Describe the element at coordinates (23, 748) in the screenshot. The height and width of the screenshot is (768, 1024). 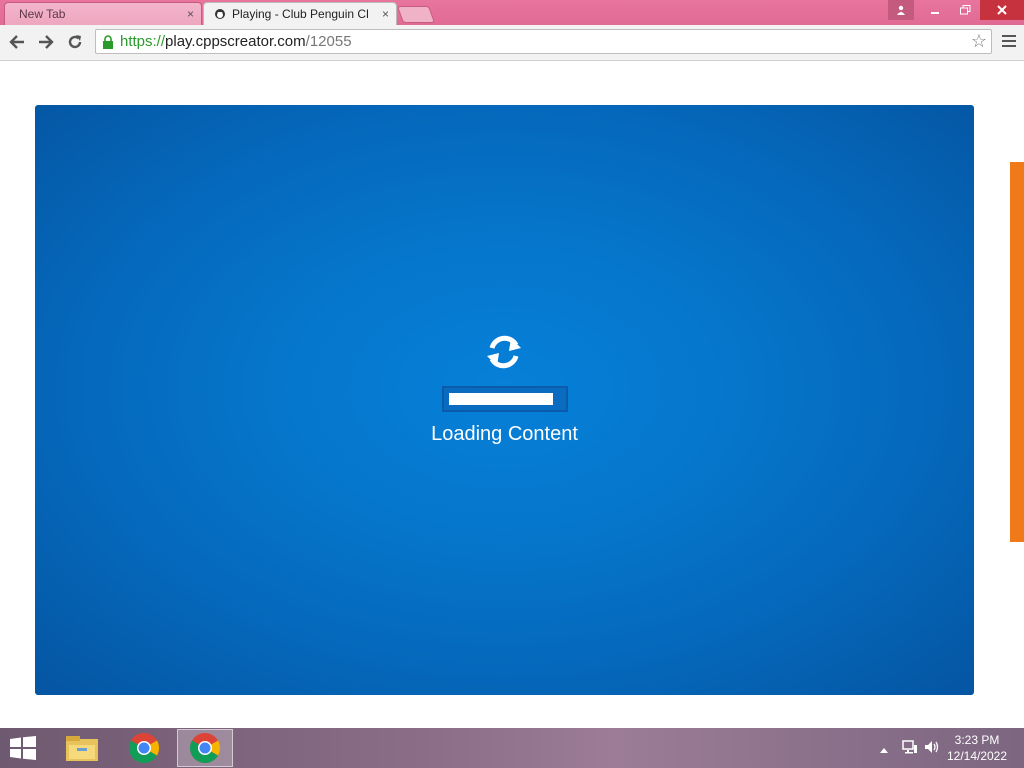
I see `windows-start-icon` at that location.